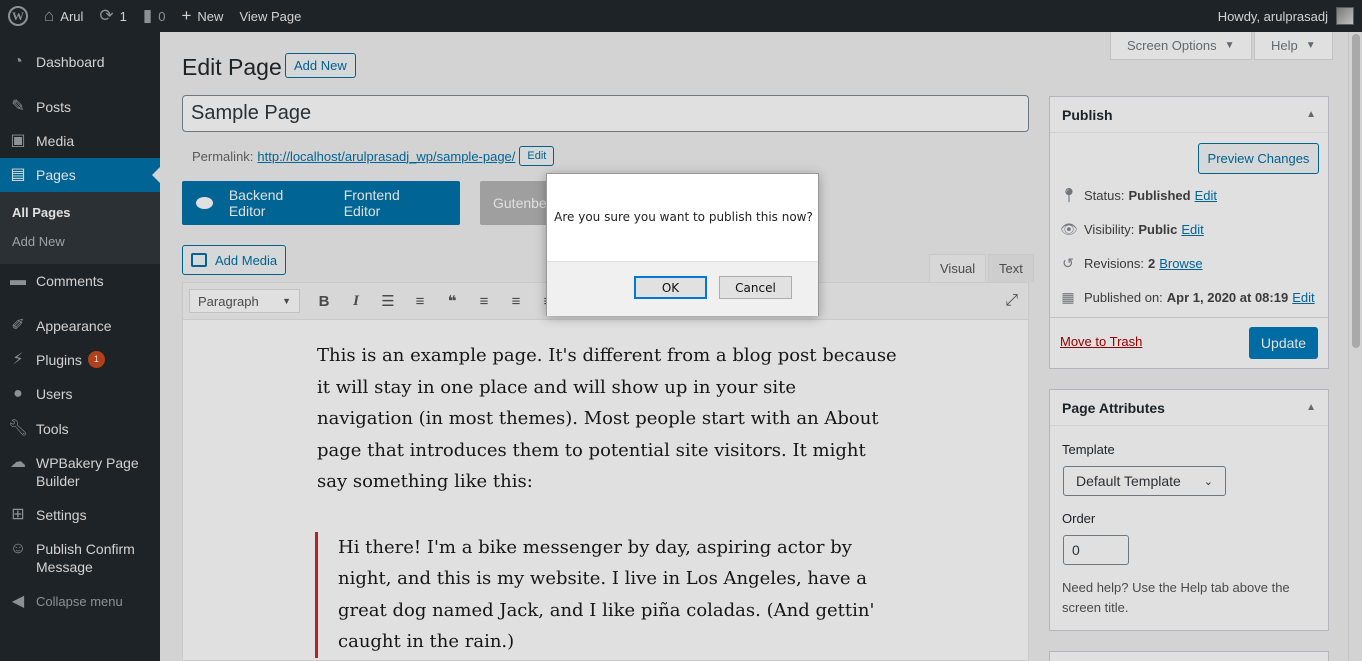 The height and width of the screenshot is (661, 1362). I want to click on dialog-footer: OK Cancel, so click(682, 288).